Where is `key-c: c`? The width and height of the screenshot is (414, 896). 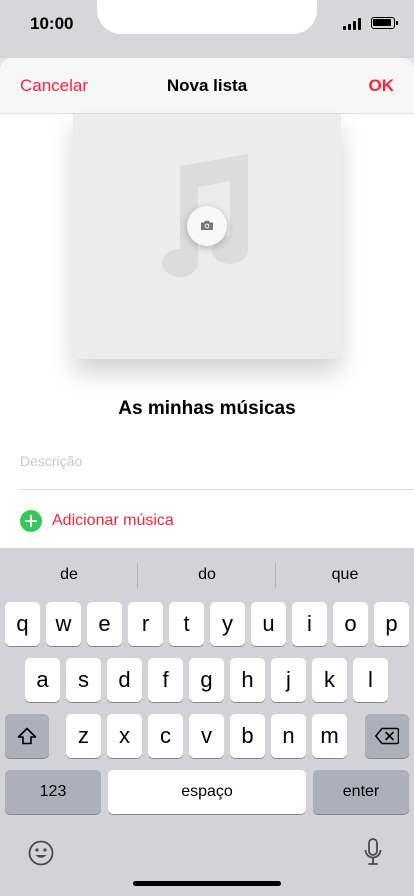 key-c: c is located at coordinates (165, 736).